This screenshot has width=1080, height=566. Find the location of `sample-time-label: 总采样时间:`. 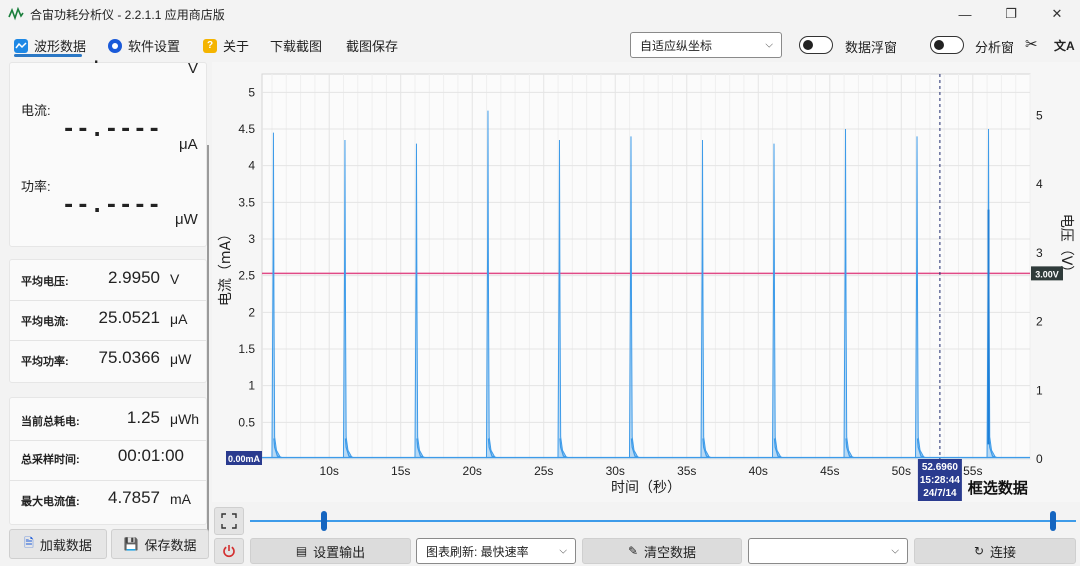

sample-time-label: 总采样时间: is located at coordinates (50, 460).